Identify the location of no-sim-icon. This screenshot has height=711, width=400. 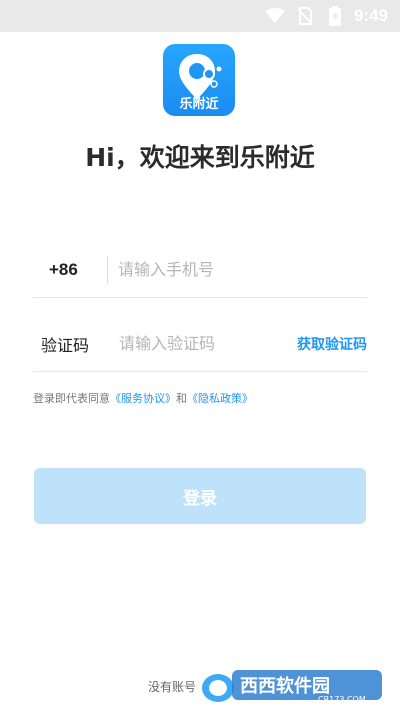
(305, 16).